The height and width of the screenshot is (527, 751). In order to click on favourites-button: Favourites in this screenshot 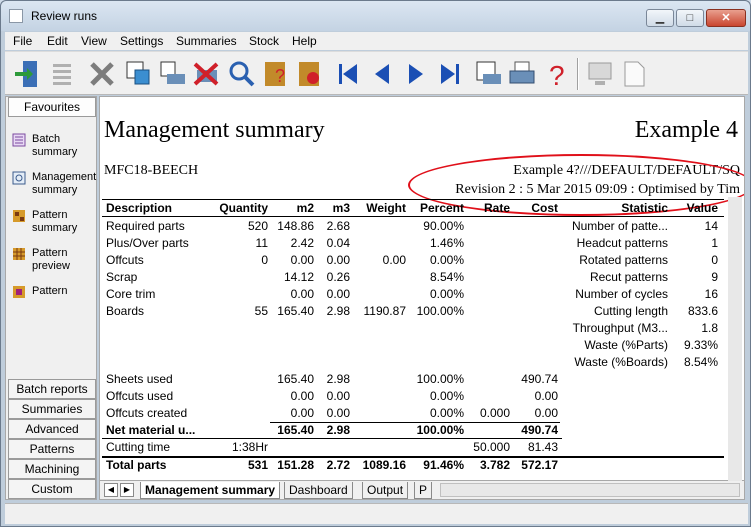, I will do `click(52, 107)`.